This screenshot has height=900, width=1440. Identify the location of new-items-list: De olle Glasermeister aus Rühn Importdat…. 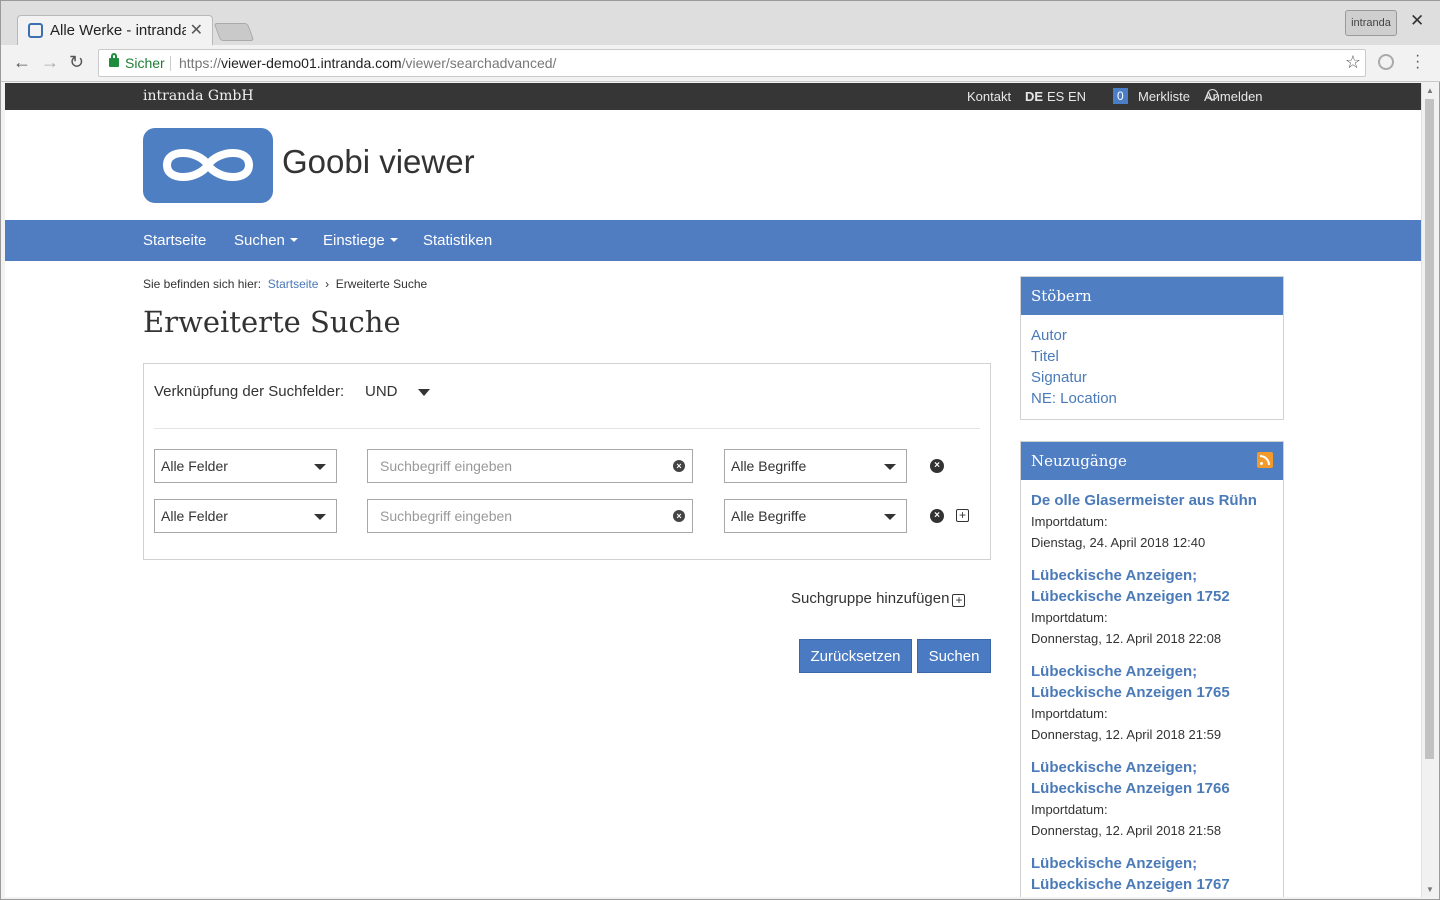
(1152, 687).